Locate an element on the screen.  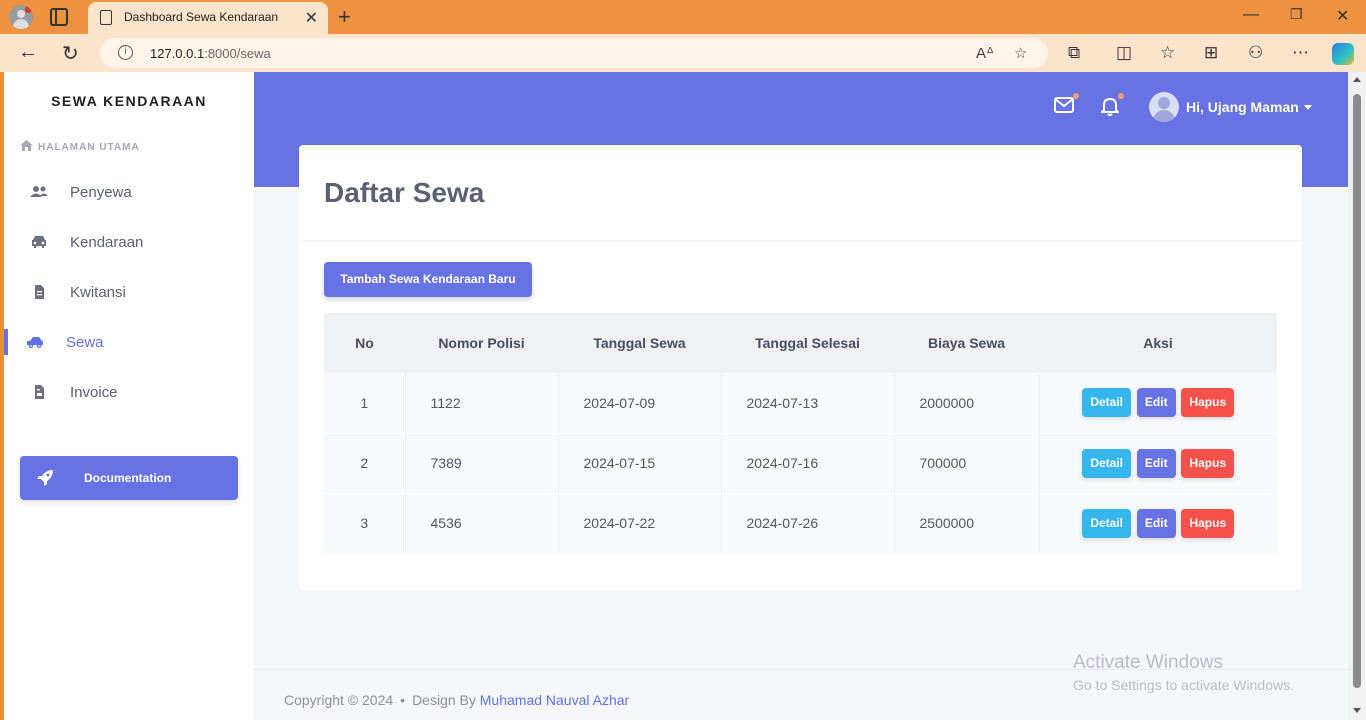
caret-down-icon is located at coordinates (1308, 107).